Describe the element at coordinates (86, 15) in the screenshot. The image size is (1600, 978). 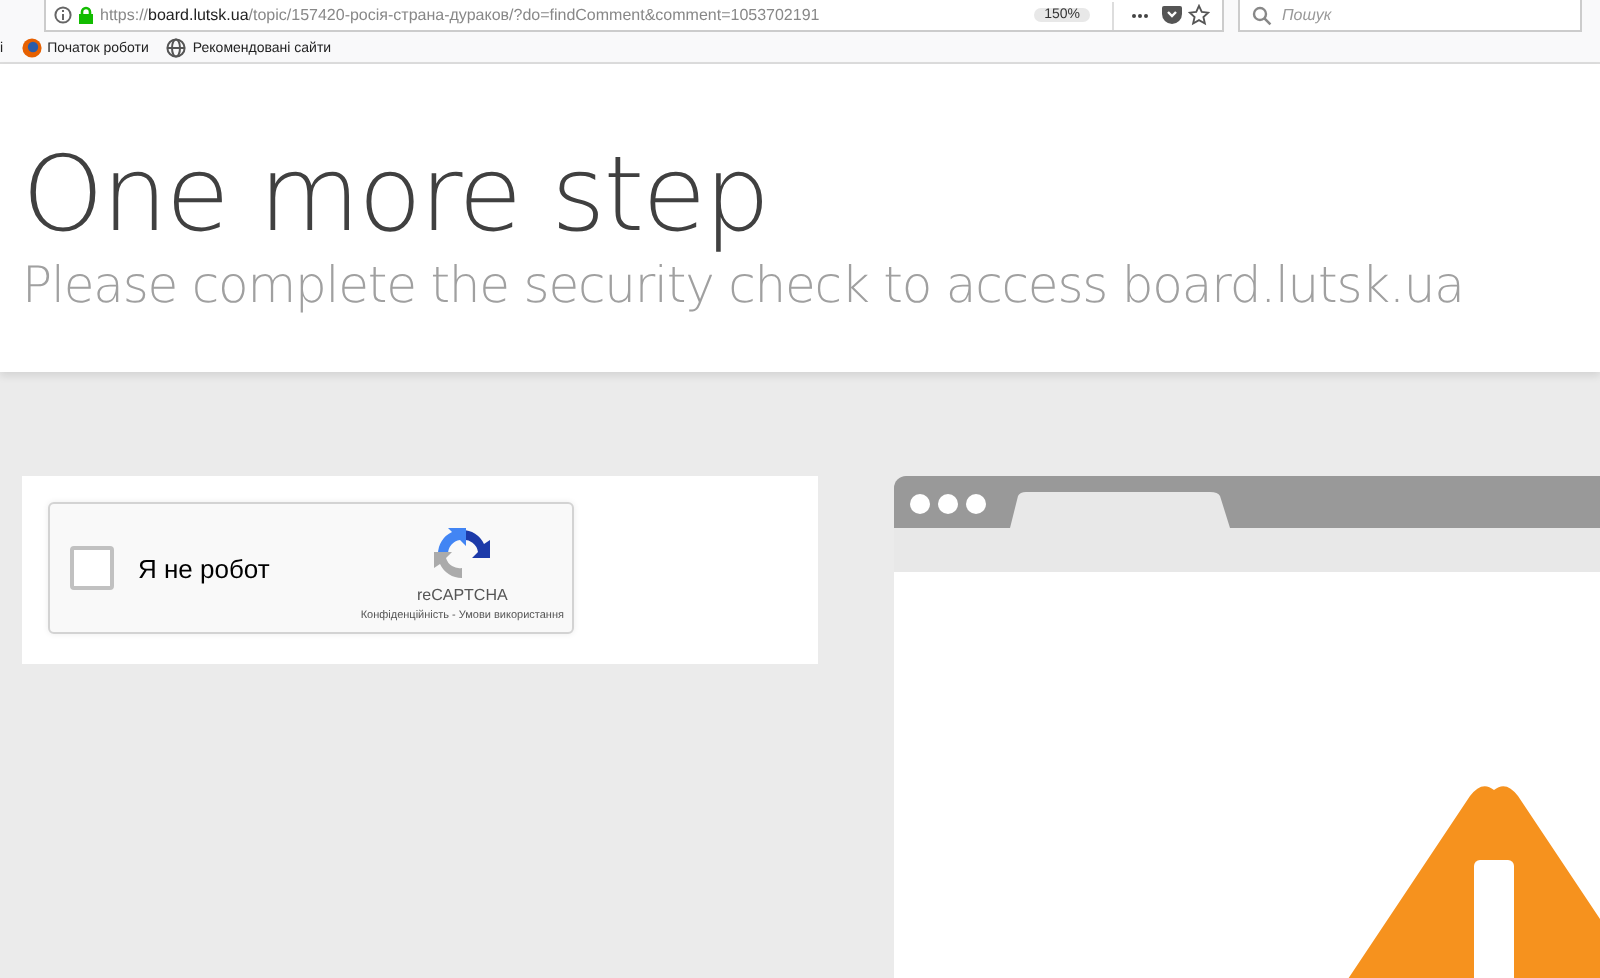
I see `lock-icon` at that location.